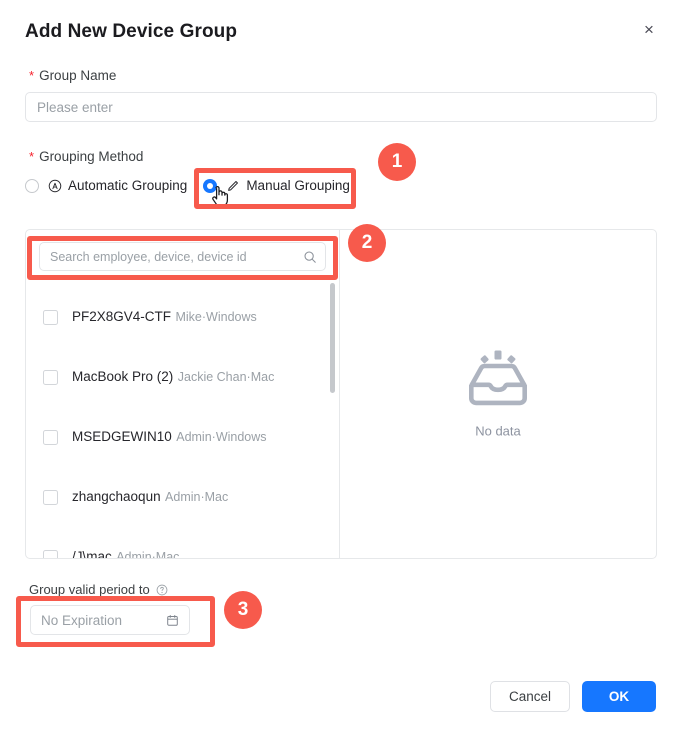 The width and height of the screenshot is (681, 734). What do you see at coordinates (397, 162) in the screenshot?
I see `annotation-badge-1: 1` at bounding box center [397, 162].